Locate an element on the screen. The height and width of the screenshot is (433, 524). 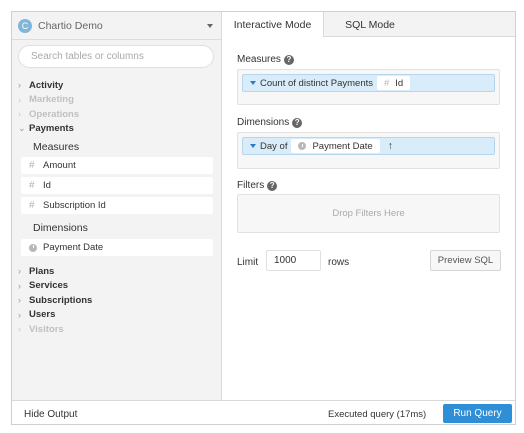
category-label: Subscriptions is located at coordinates (61, 300).